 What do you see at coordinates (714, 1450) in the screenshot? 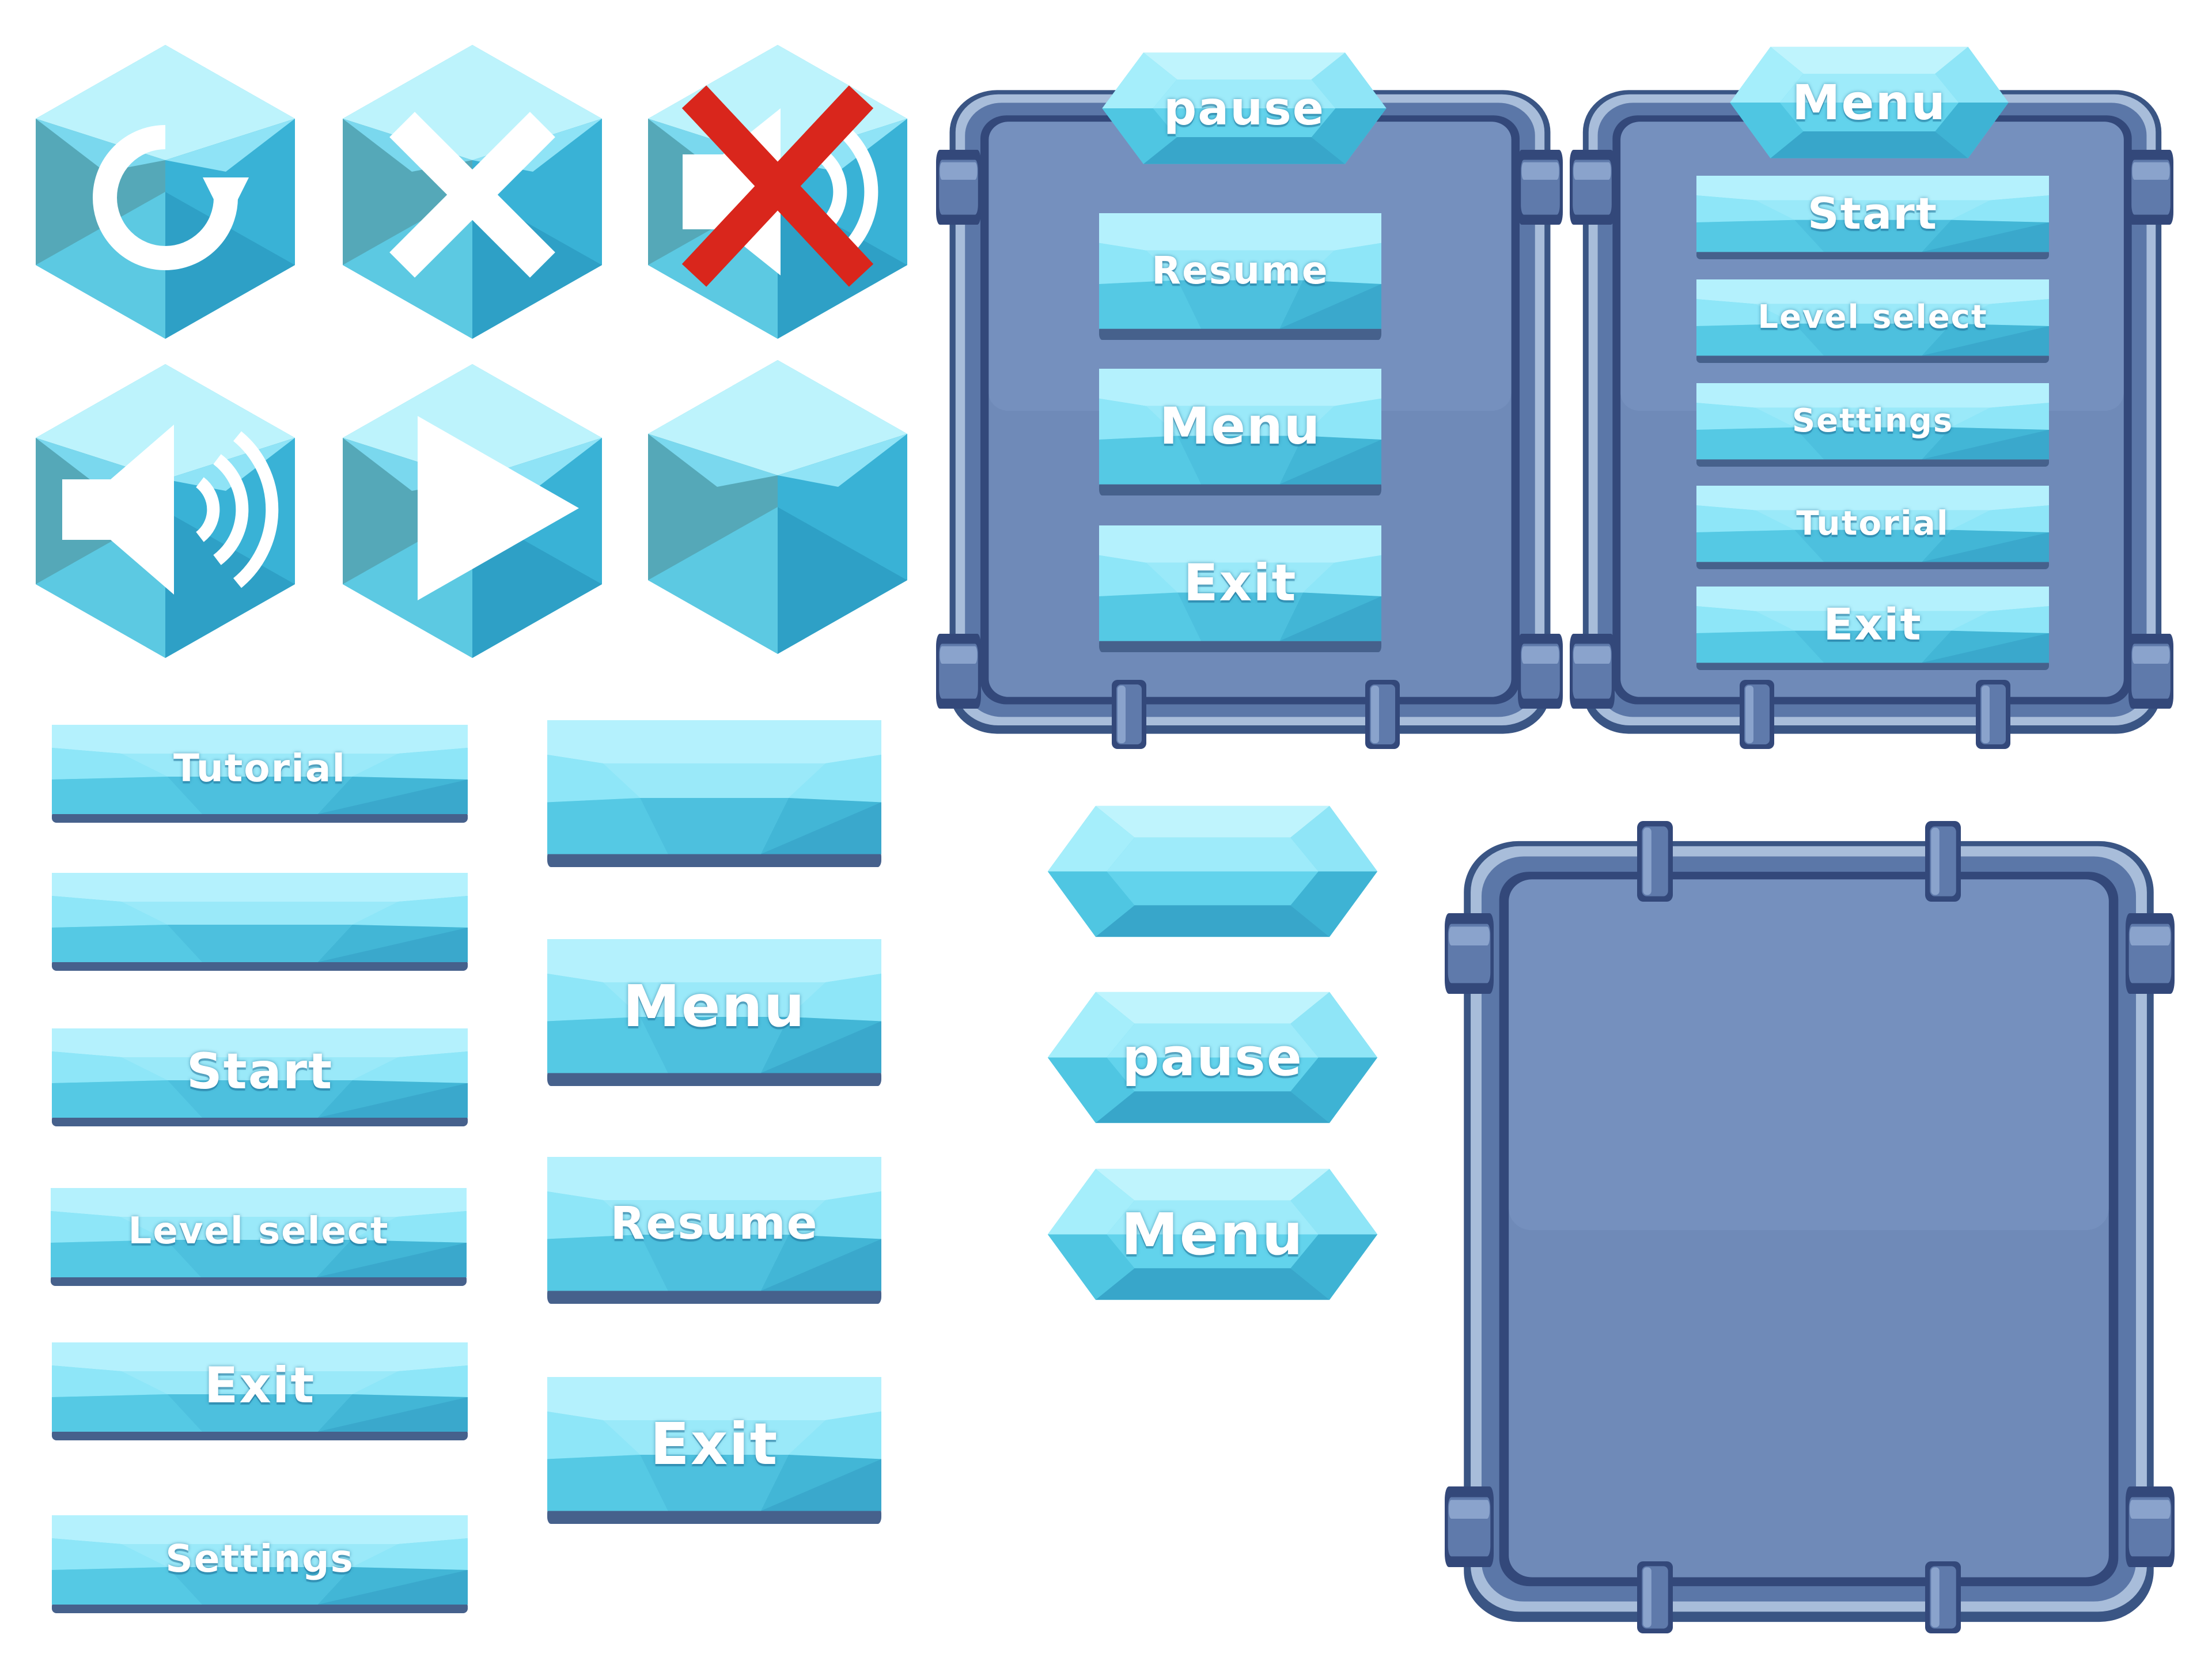
I see `exit-tall-button: Exit` at bounding box center [714, 1450].